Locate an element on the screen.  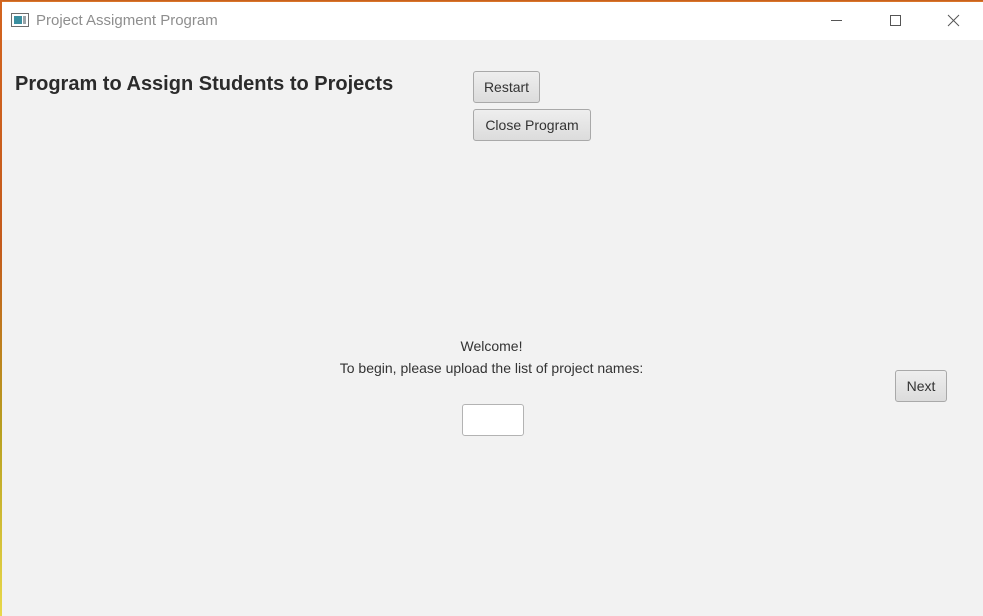
minimize-button is located at coordinates (836, 21).